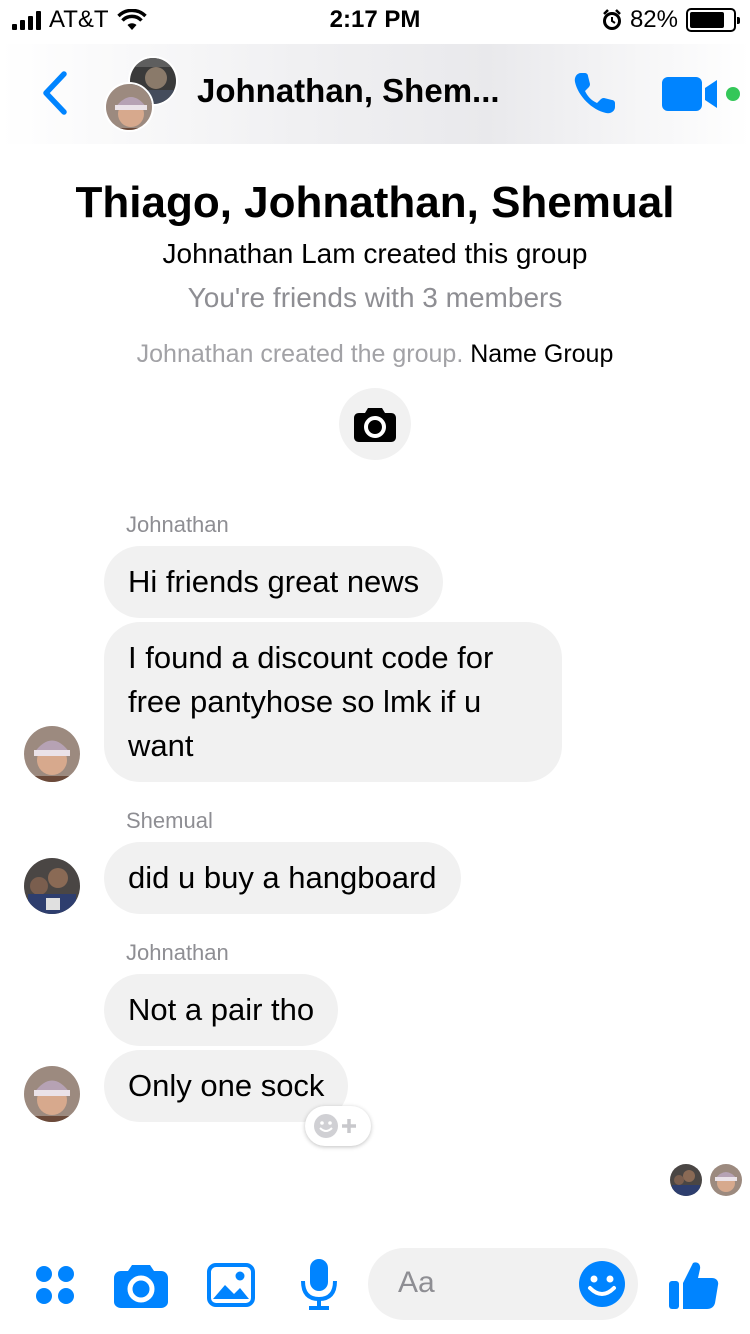 This screenshot has width=750, height=1334. What do you see at coordinates (300, 354) in the screenshot?
I see `group-event-text: Johnathan created the group.` at bounding box center [300, 354].